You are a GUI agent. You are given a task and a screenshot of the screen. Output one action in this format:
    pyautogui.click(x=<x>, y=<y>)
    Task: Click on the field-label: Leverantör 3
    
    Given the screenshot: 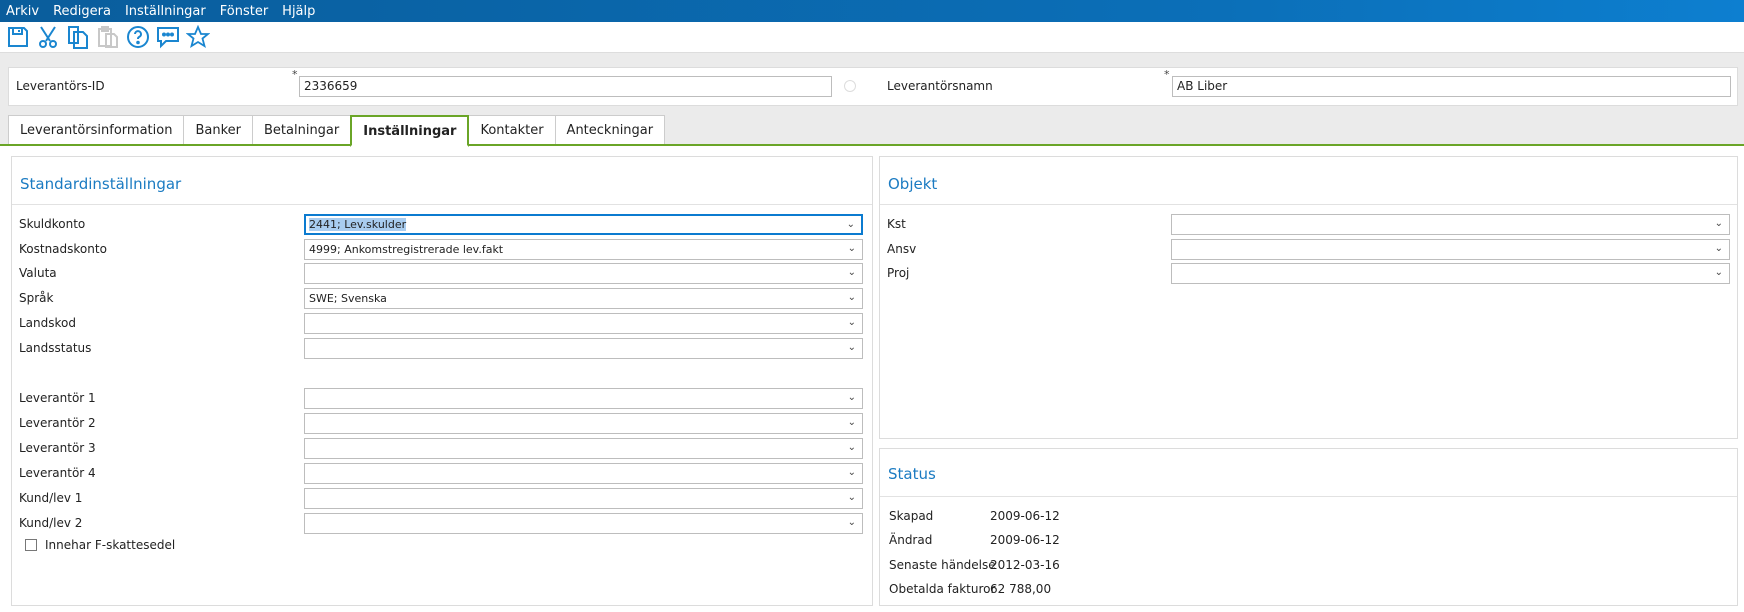 What is the action you would take?
    pyautogui.click(x=57, y=448)
    